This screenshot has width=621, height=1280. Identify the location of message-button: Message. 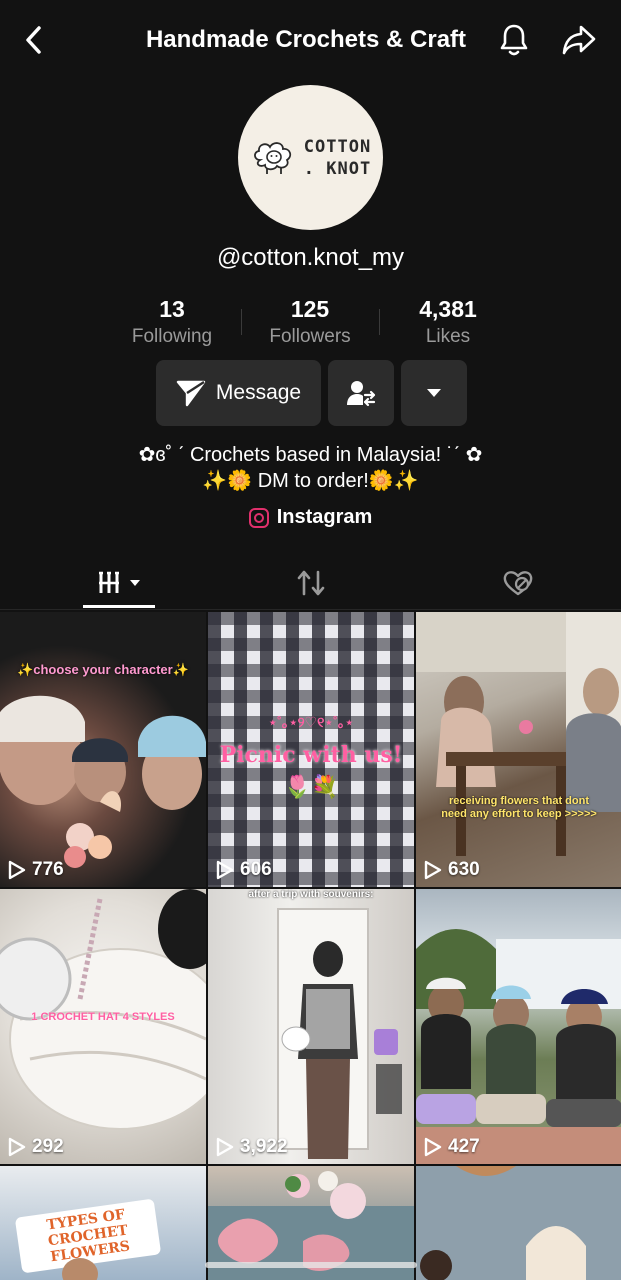
(238, 393).